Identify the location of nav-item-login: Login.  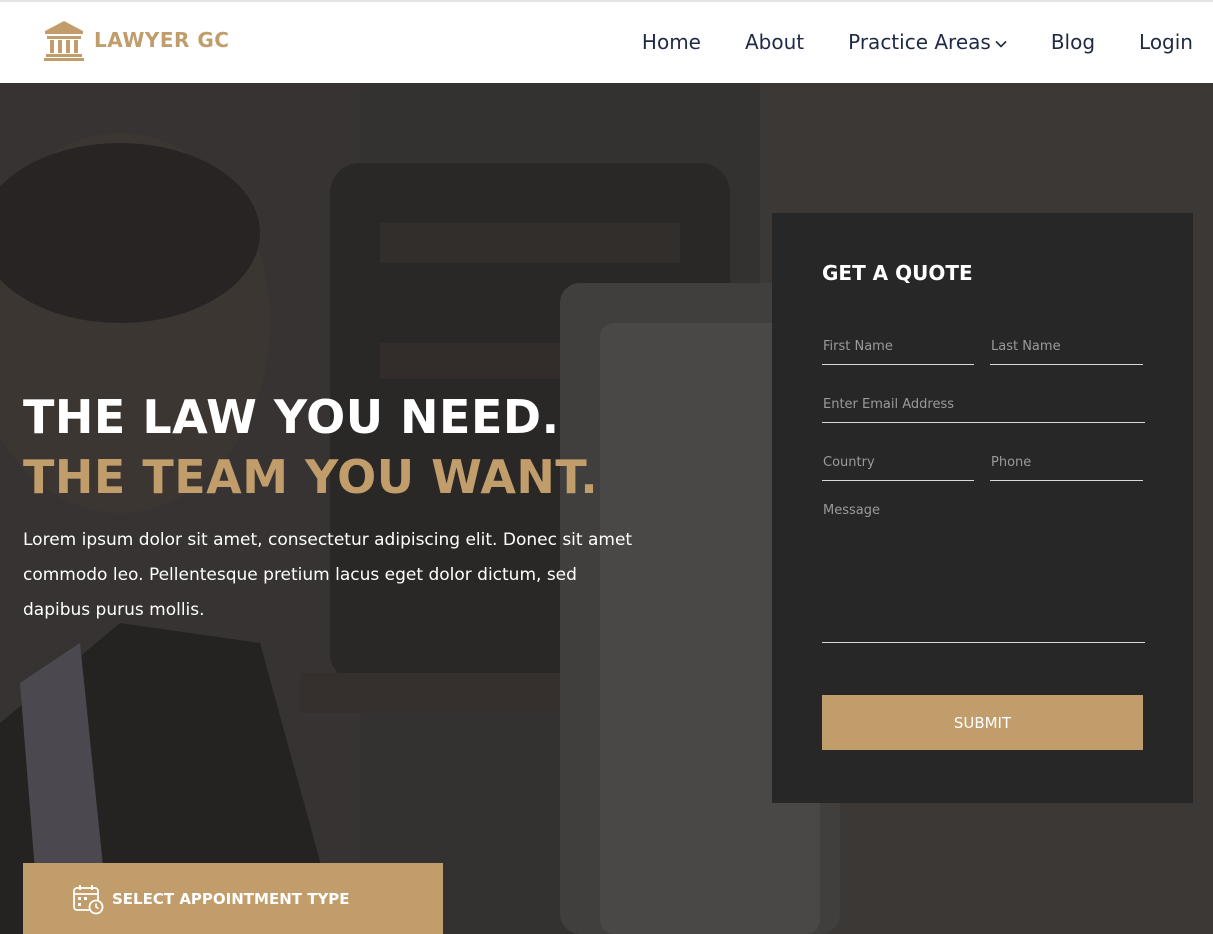
(1166, 42).